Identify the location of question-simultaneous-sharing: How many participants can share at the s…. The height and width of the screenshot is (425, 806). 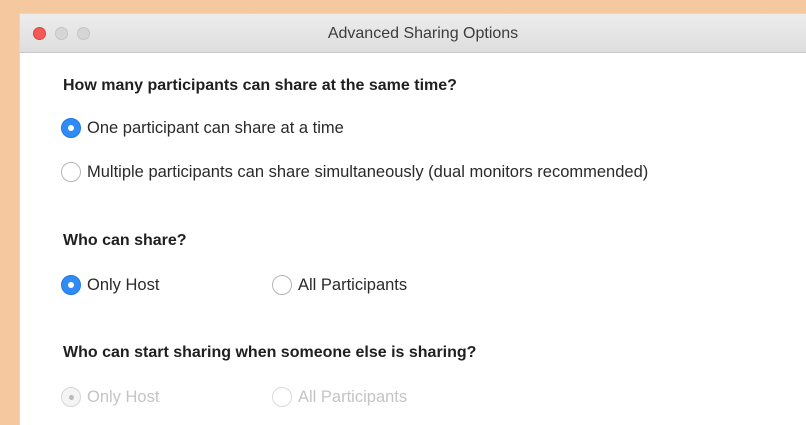
(260, 85).